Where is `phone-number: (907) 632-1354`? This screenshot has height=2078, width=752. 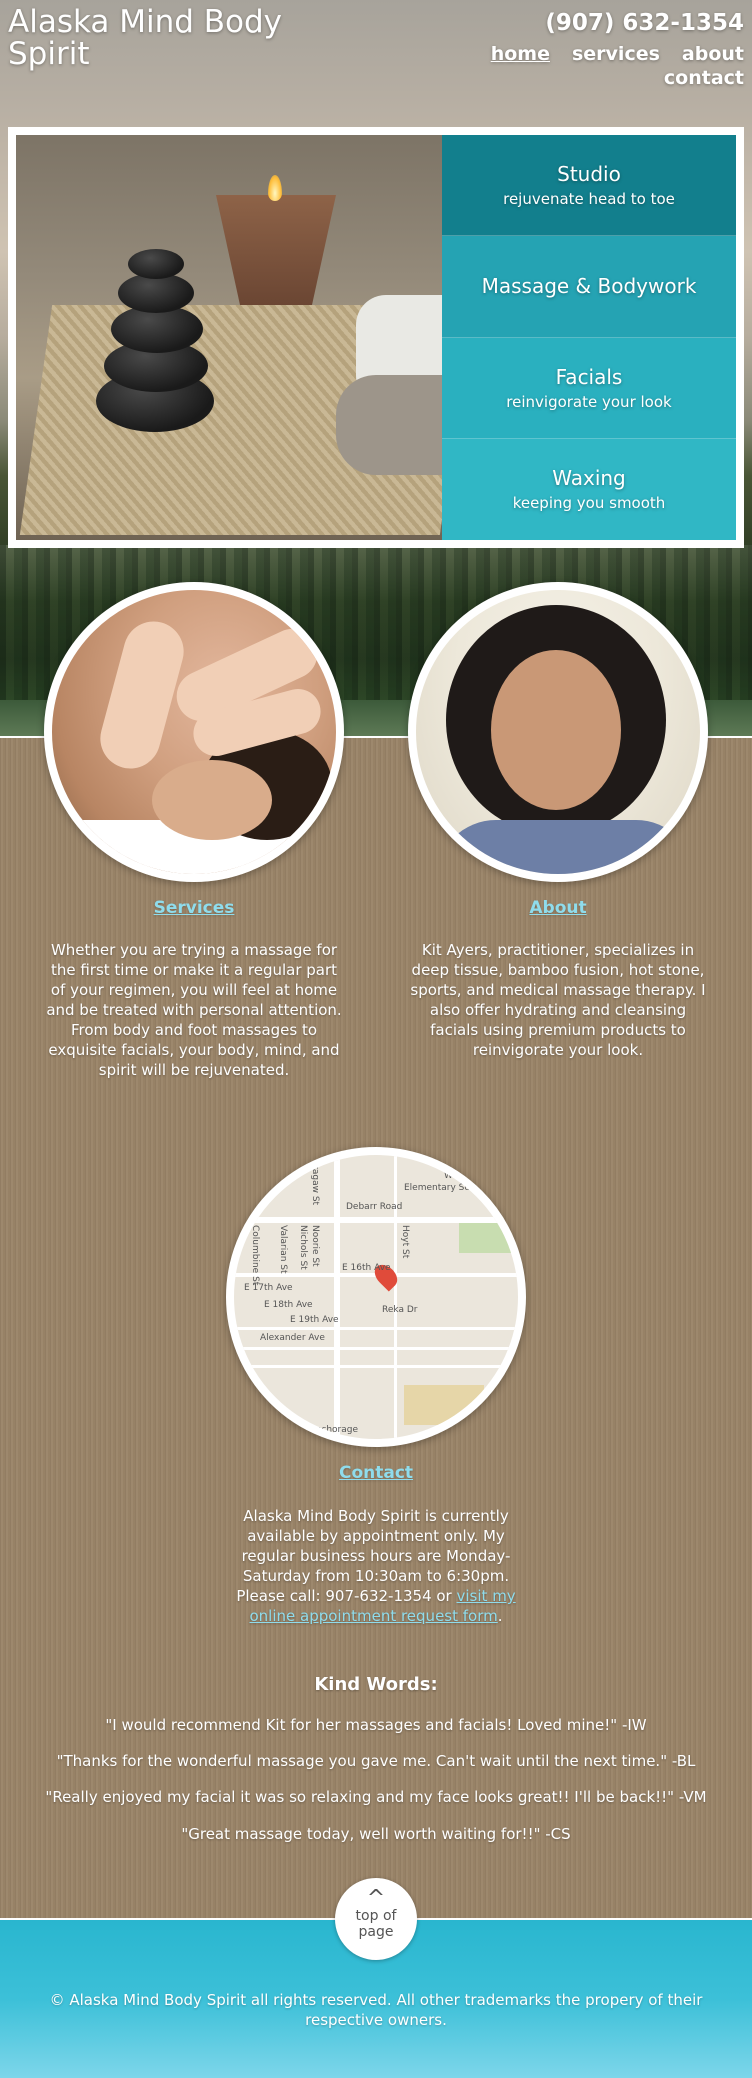 phone-number: (907) 632-1354 is located at coordinates (644, 23).